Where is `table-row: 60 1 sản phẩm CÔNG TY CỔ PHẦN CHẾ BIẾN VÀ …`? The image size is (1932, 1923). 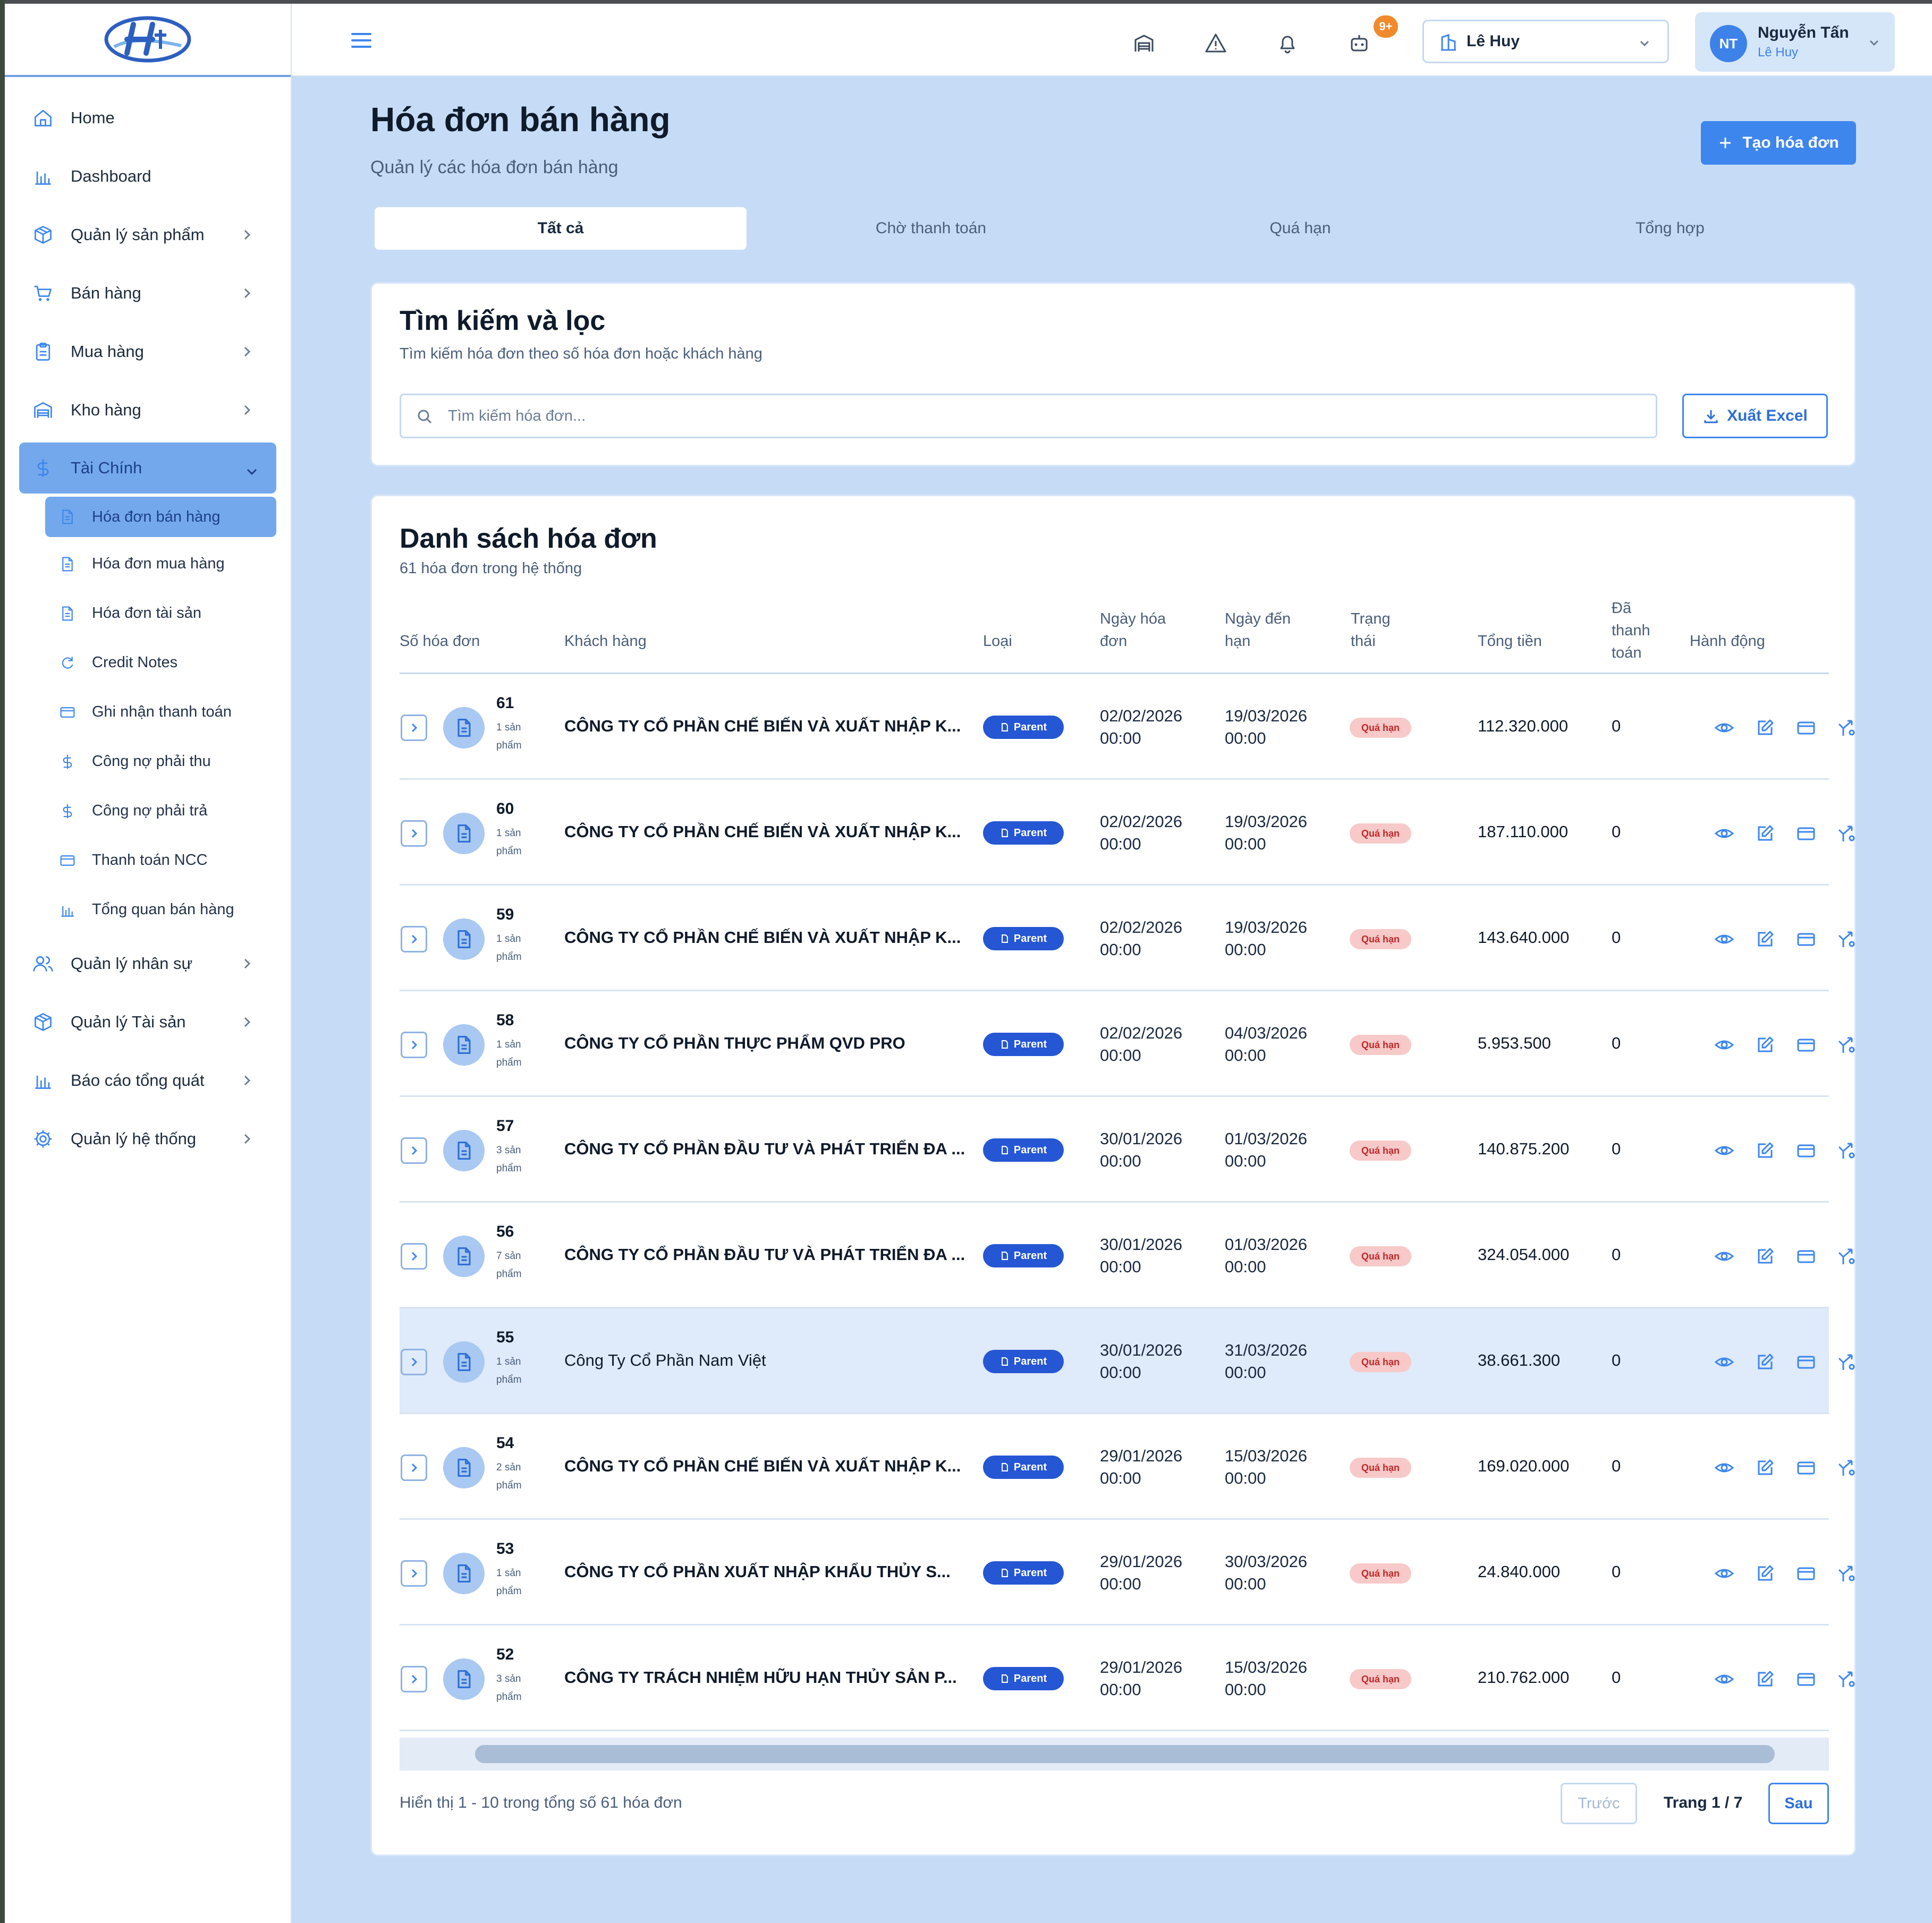
table-row: 60 1 sản phẩm CÔNG TY CỔ PHẦN CHẾ BIẾN VÀ … is located at coordinates (1127, 833).